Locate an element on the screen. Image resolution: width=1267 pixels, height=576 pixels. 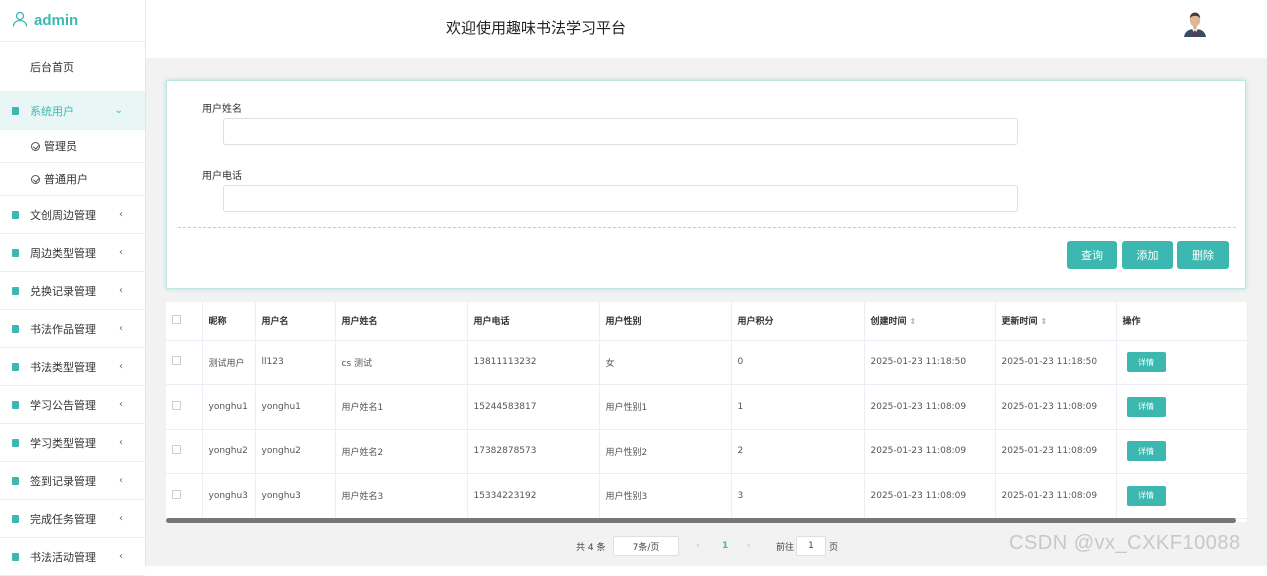
column-header-label: 更新时间 is located at coordinates (1019, 322).